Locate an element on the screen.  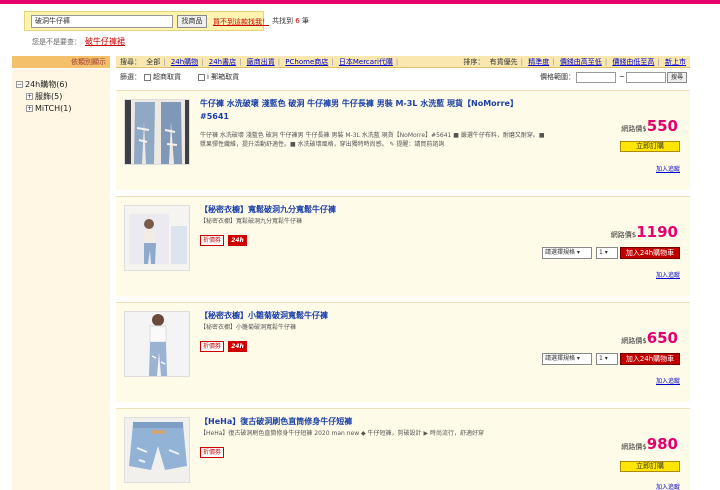
sort-relevance: 精準度 is located at coordinates (538, 62).